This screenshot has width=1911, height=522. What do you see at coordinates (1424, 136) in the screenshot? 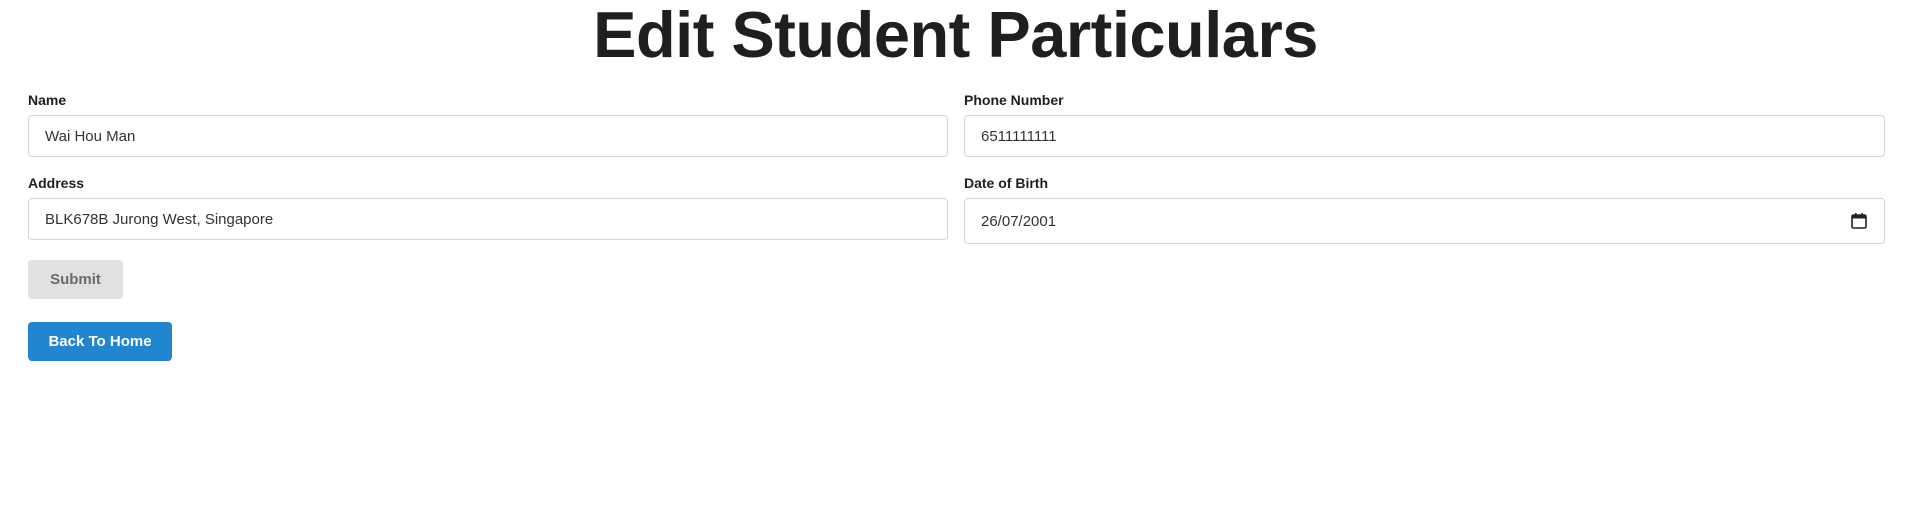
I see `phone-input: 6511111111` at bounding box center [1424, 136].